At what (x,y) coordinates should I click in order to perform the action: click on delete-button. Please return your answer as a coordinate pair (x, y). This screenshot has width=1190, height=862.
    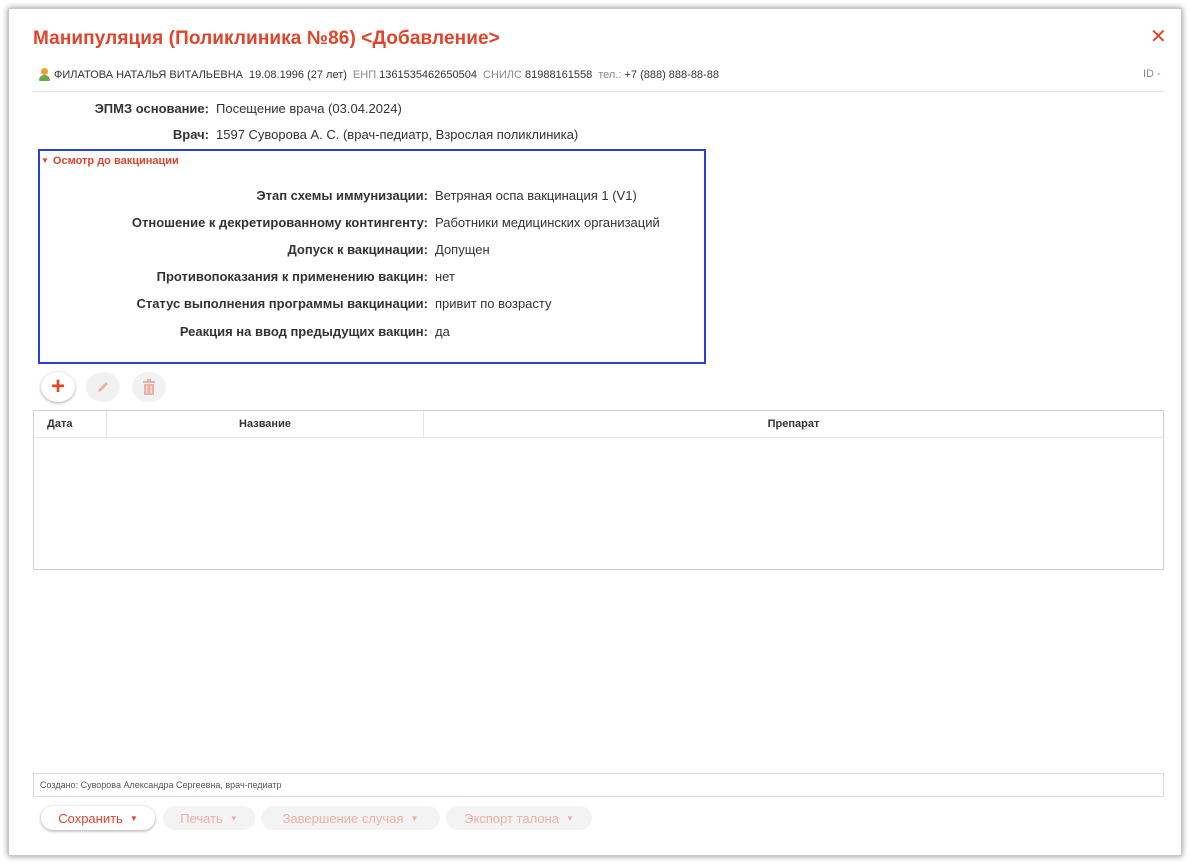
    Looking at the image, I should click on (149, 387).